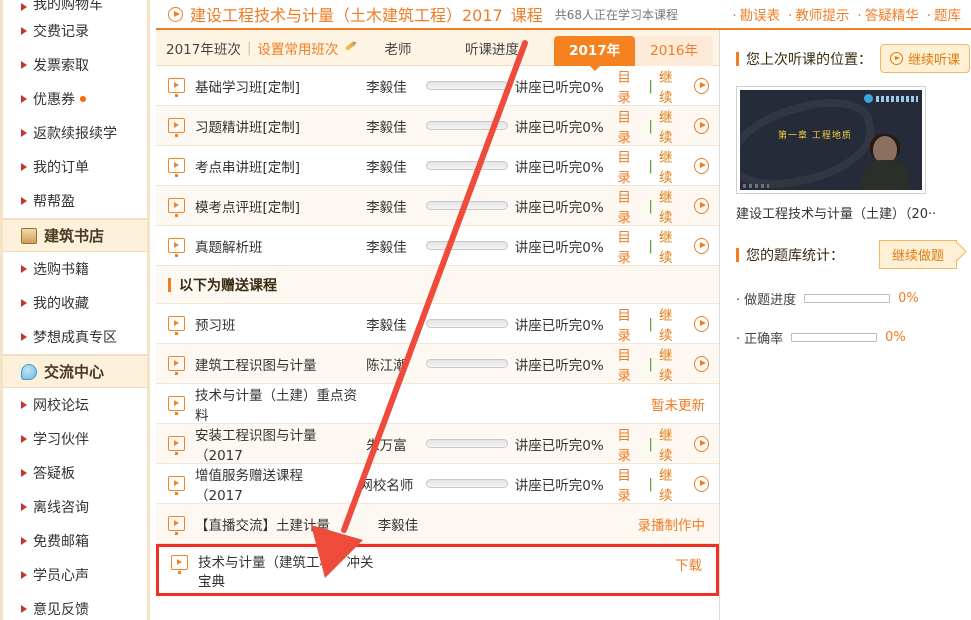  I want to click on sidebar-item-cart: 我的购物车, so click(75, 7).